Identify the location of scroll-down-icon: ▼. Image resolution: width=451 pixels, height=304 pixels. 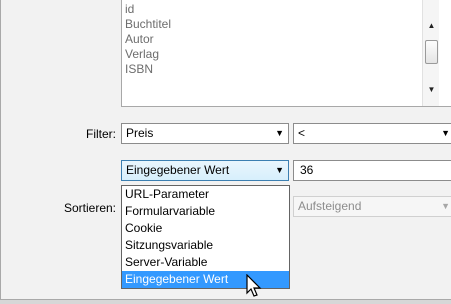
(431, 90).